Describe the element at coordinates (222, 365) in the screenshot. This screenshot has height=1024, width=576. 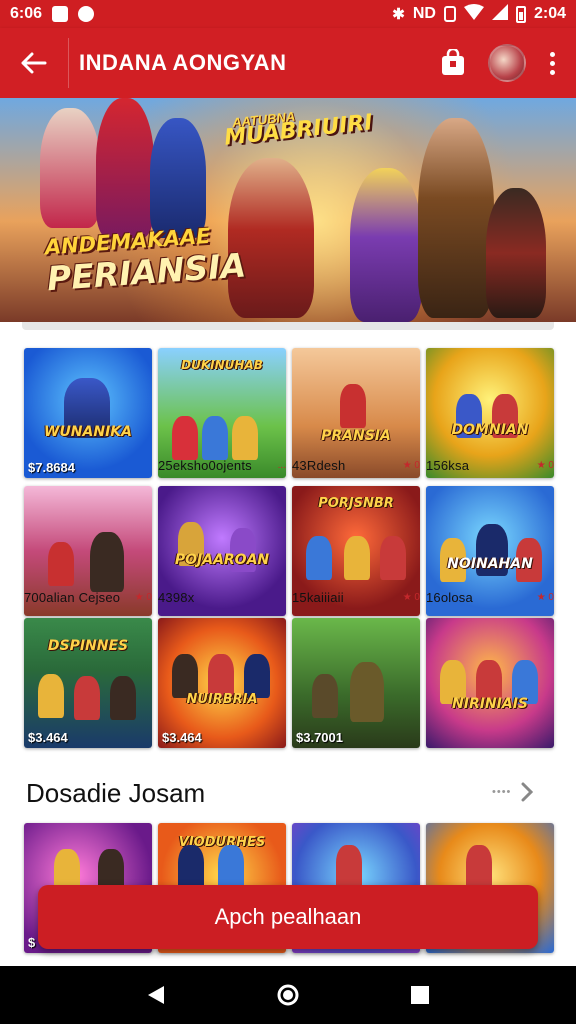
I see `game-title: DUKINUHAB` at that location.